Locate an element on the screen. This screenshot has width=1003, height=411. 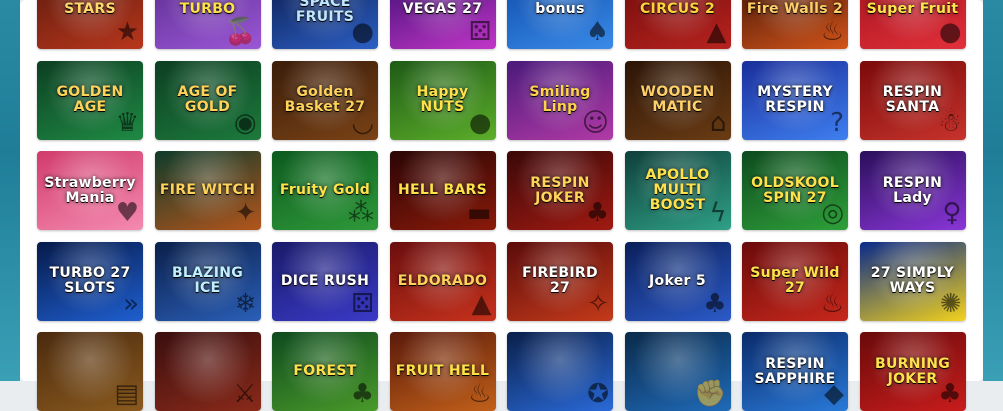
game-title: FOREST is located at coordinates (325, 371).